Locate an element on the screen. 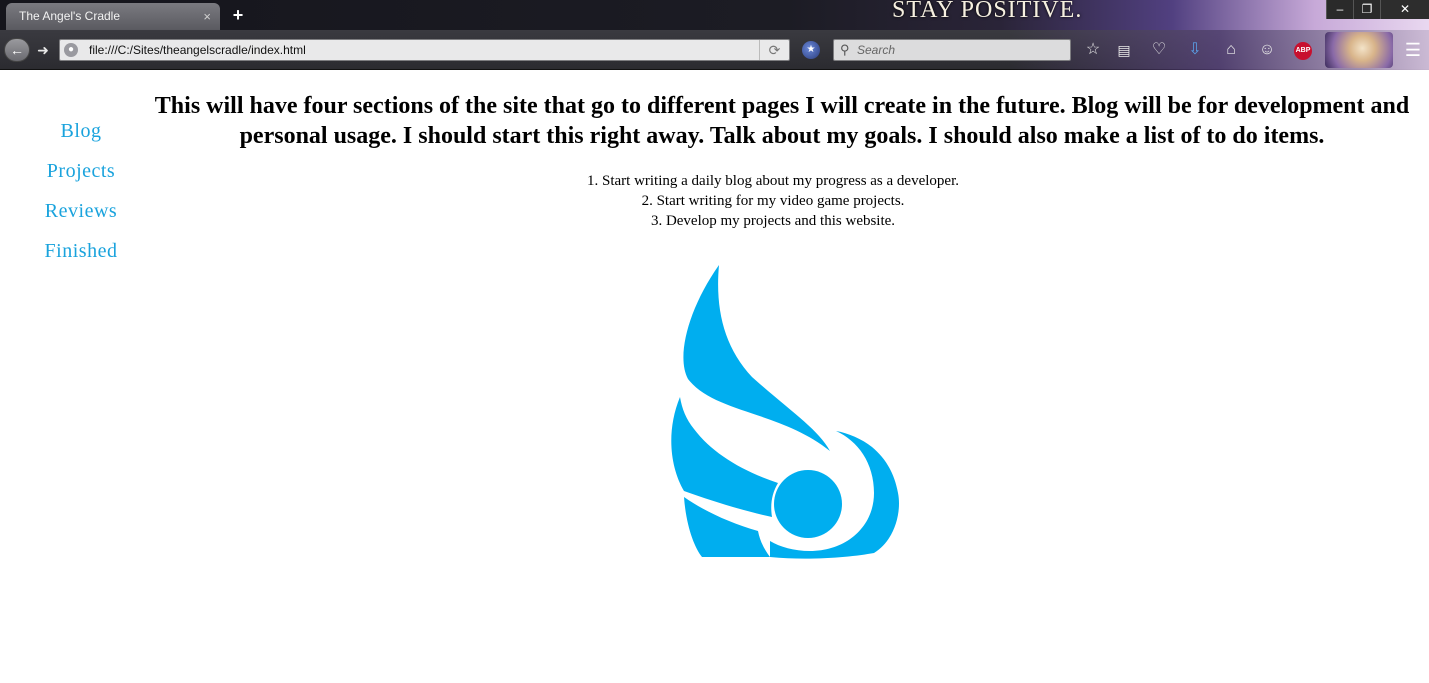  new-tab-button: + is located at coordinates (238, 15).